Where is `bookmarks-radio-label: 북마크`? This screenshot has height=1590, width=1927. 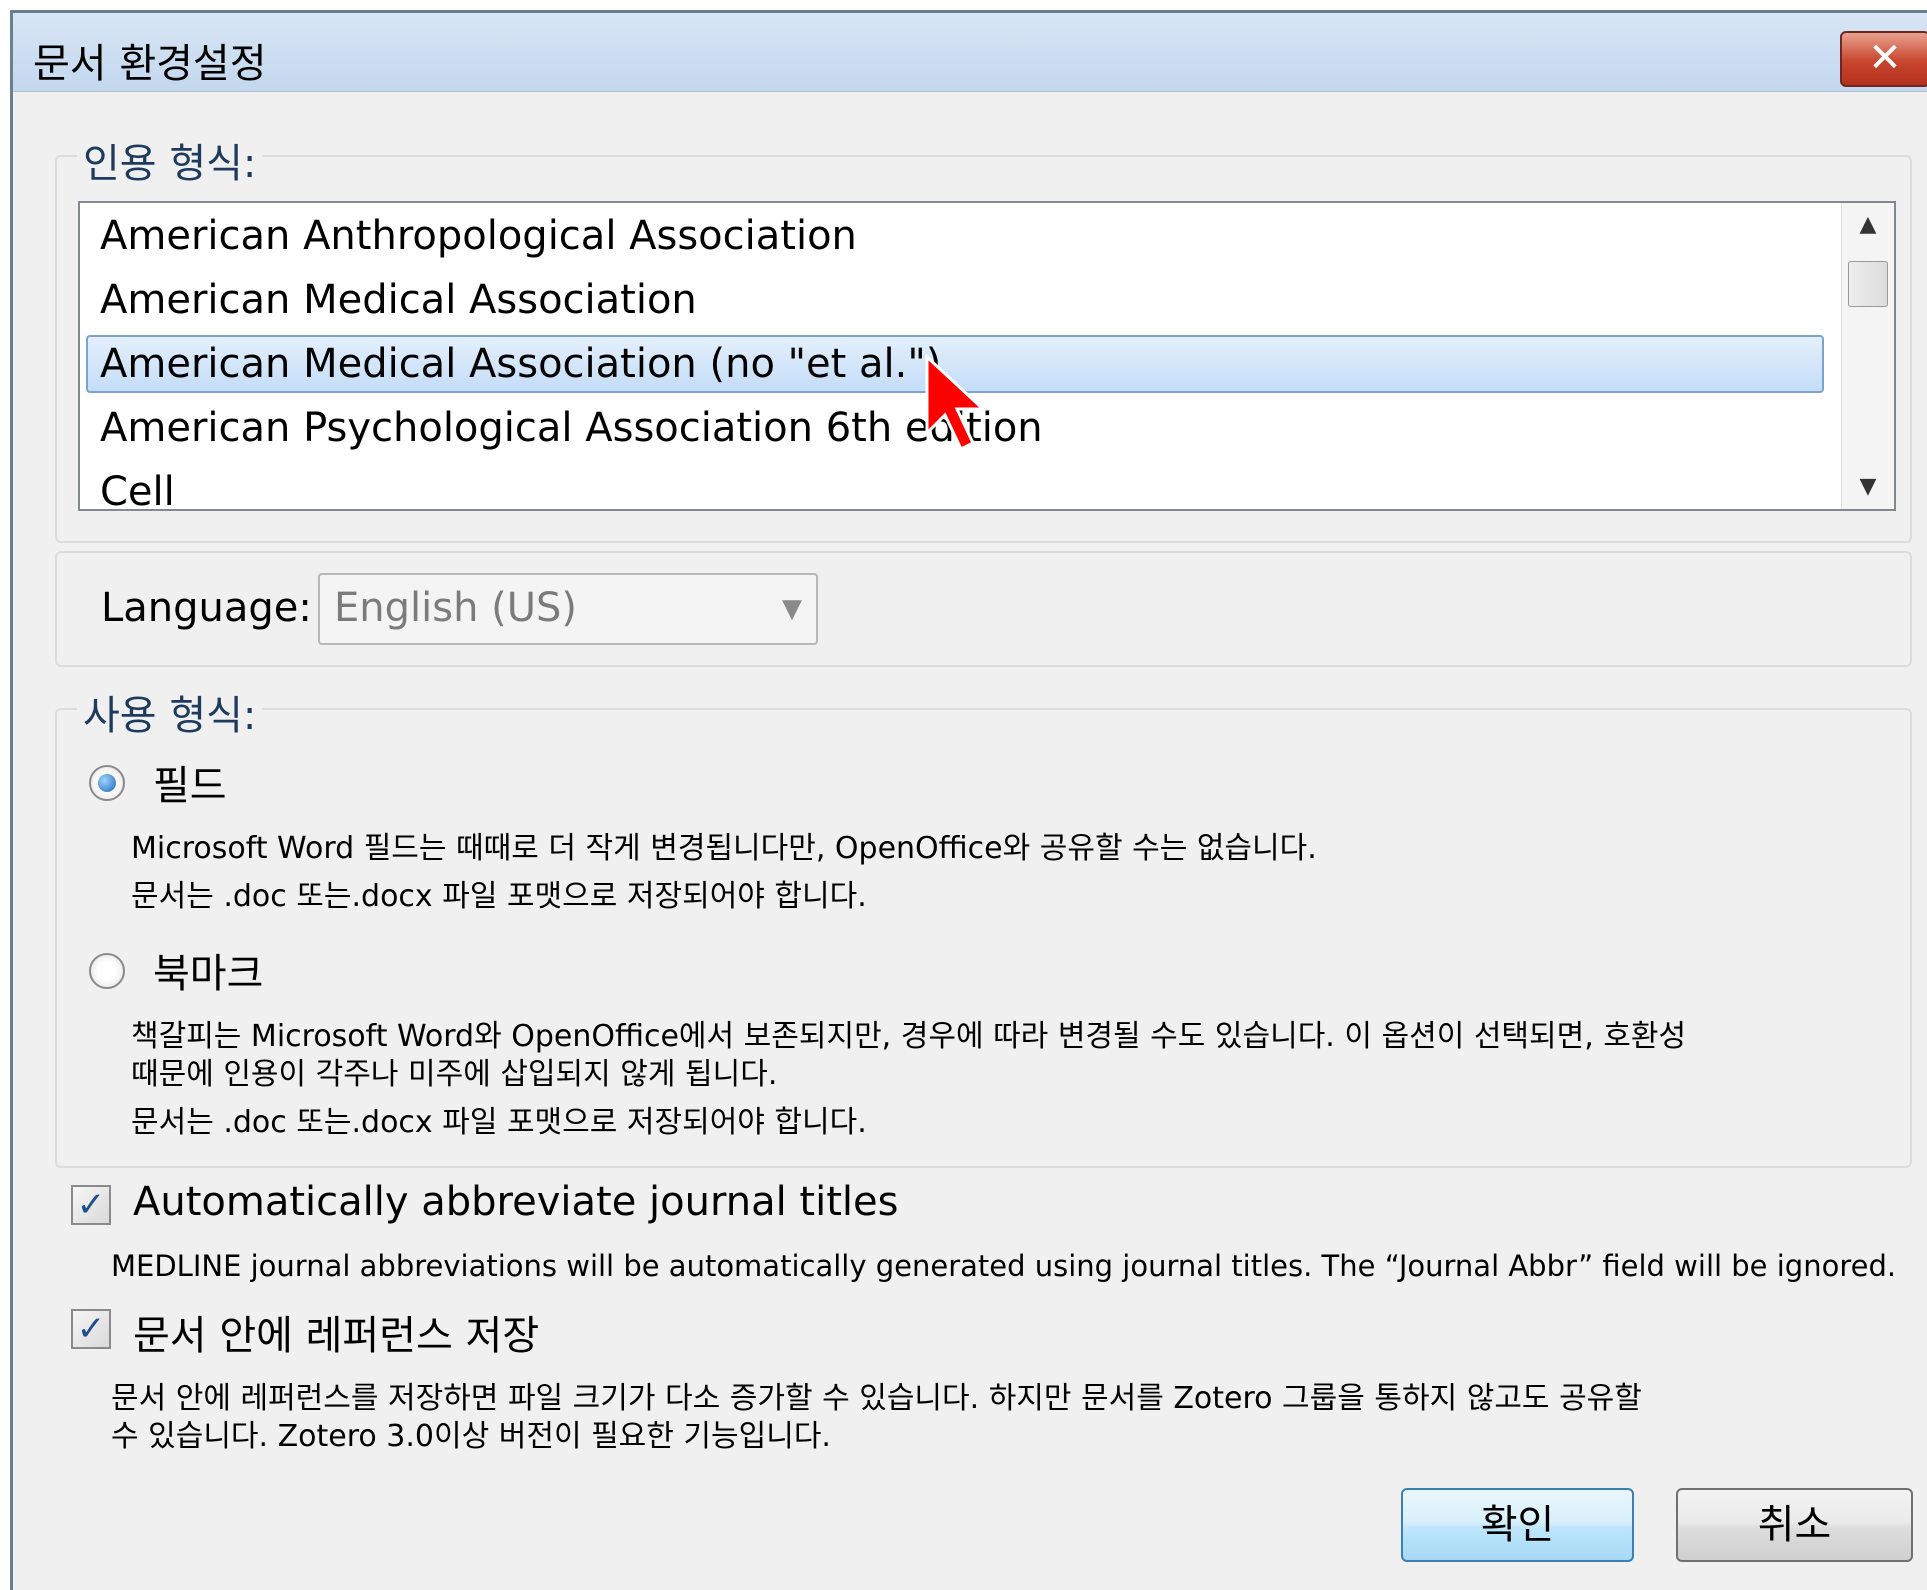 bookmarks-radio-label: 북마크 is located at coordinates (208, 970).